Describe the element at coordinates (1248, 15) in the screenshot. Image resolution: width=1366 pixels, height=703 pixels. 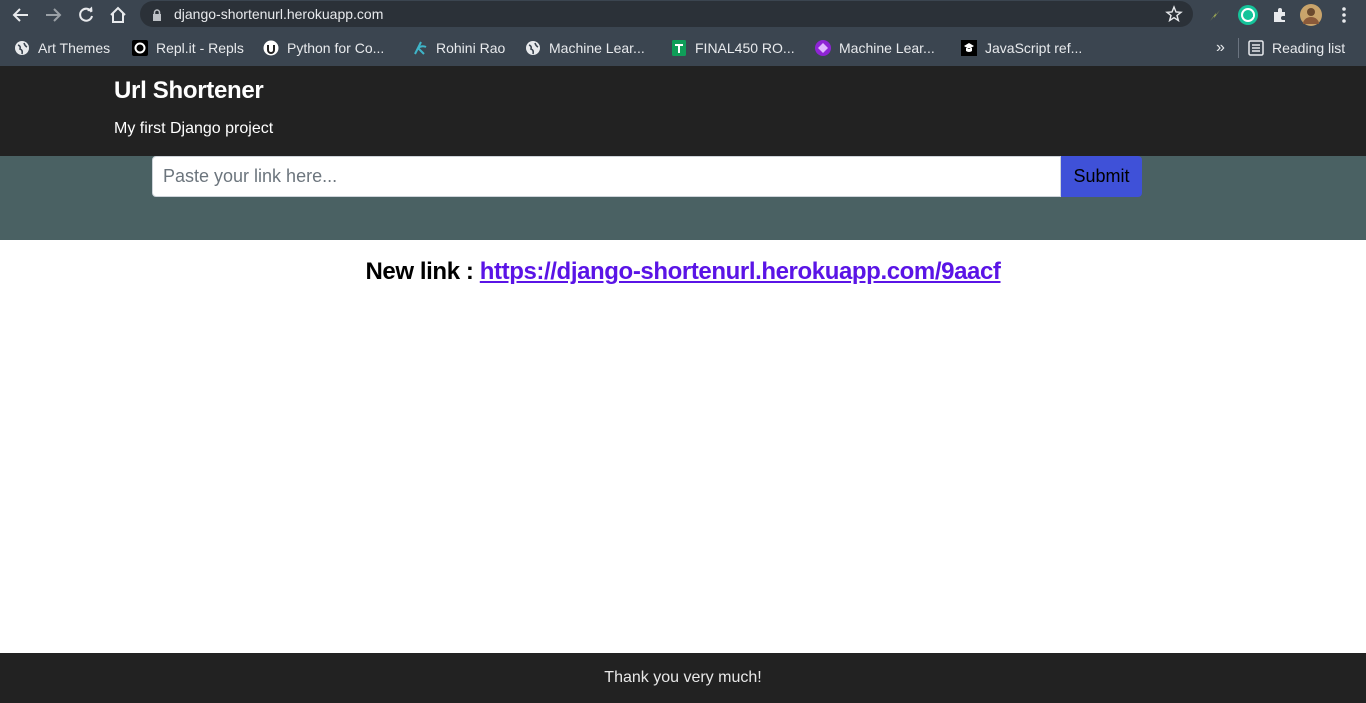
I see `grammarly-icon` at that location.